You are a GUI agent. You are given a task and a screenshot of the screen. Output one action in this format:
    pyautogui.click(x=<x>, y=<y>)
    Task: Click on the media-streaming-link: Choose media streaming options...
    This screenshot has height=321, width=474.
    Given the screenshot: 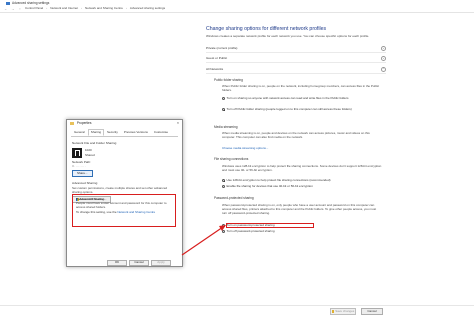 What is the action you would take?
    pyautogui.click(x=245, y=148)
    